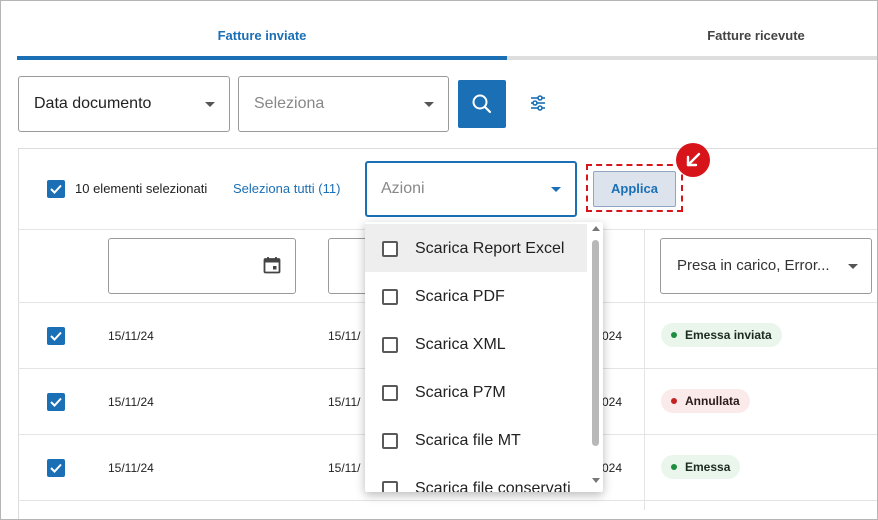 This screenshot has height=520, width=878. I want to click on status-badge: Emessa inviata, so click(721, 335).